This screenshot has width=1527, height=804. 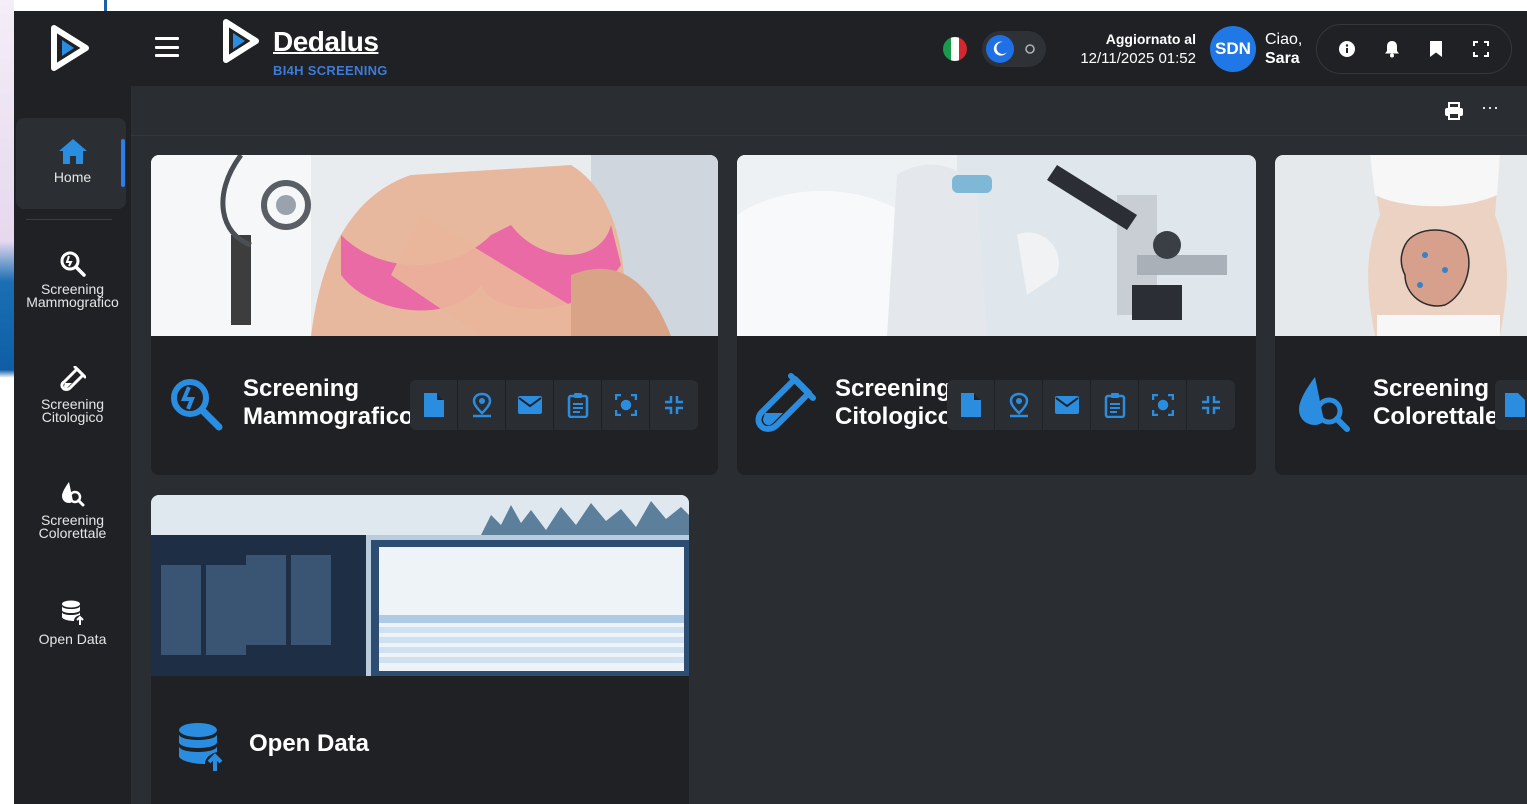 I want to click on drop-search-icon, so click(x=1324, y=404).